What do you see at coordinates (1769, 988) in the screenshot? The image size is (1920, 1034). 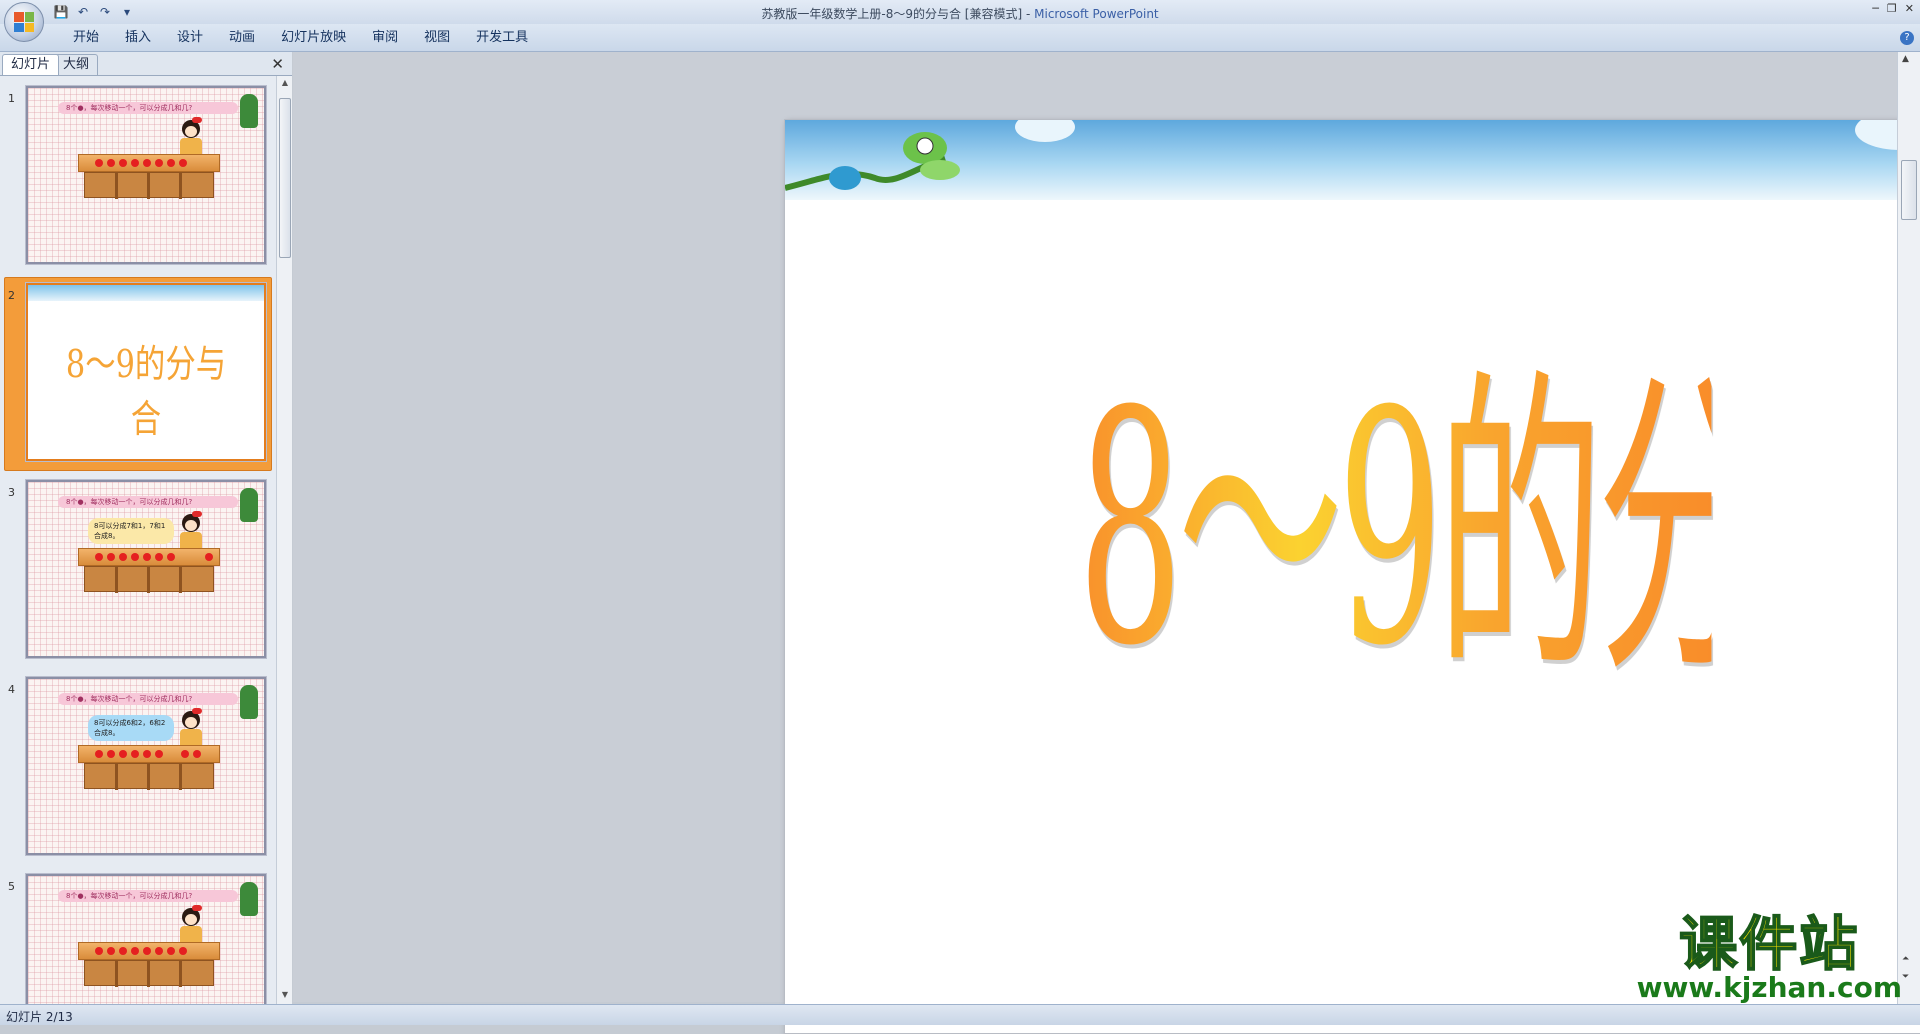 I see `watermark-url: www.kjzhan.com` at bounding box center [1769, 988].